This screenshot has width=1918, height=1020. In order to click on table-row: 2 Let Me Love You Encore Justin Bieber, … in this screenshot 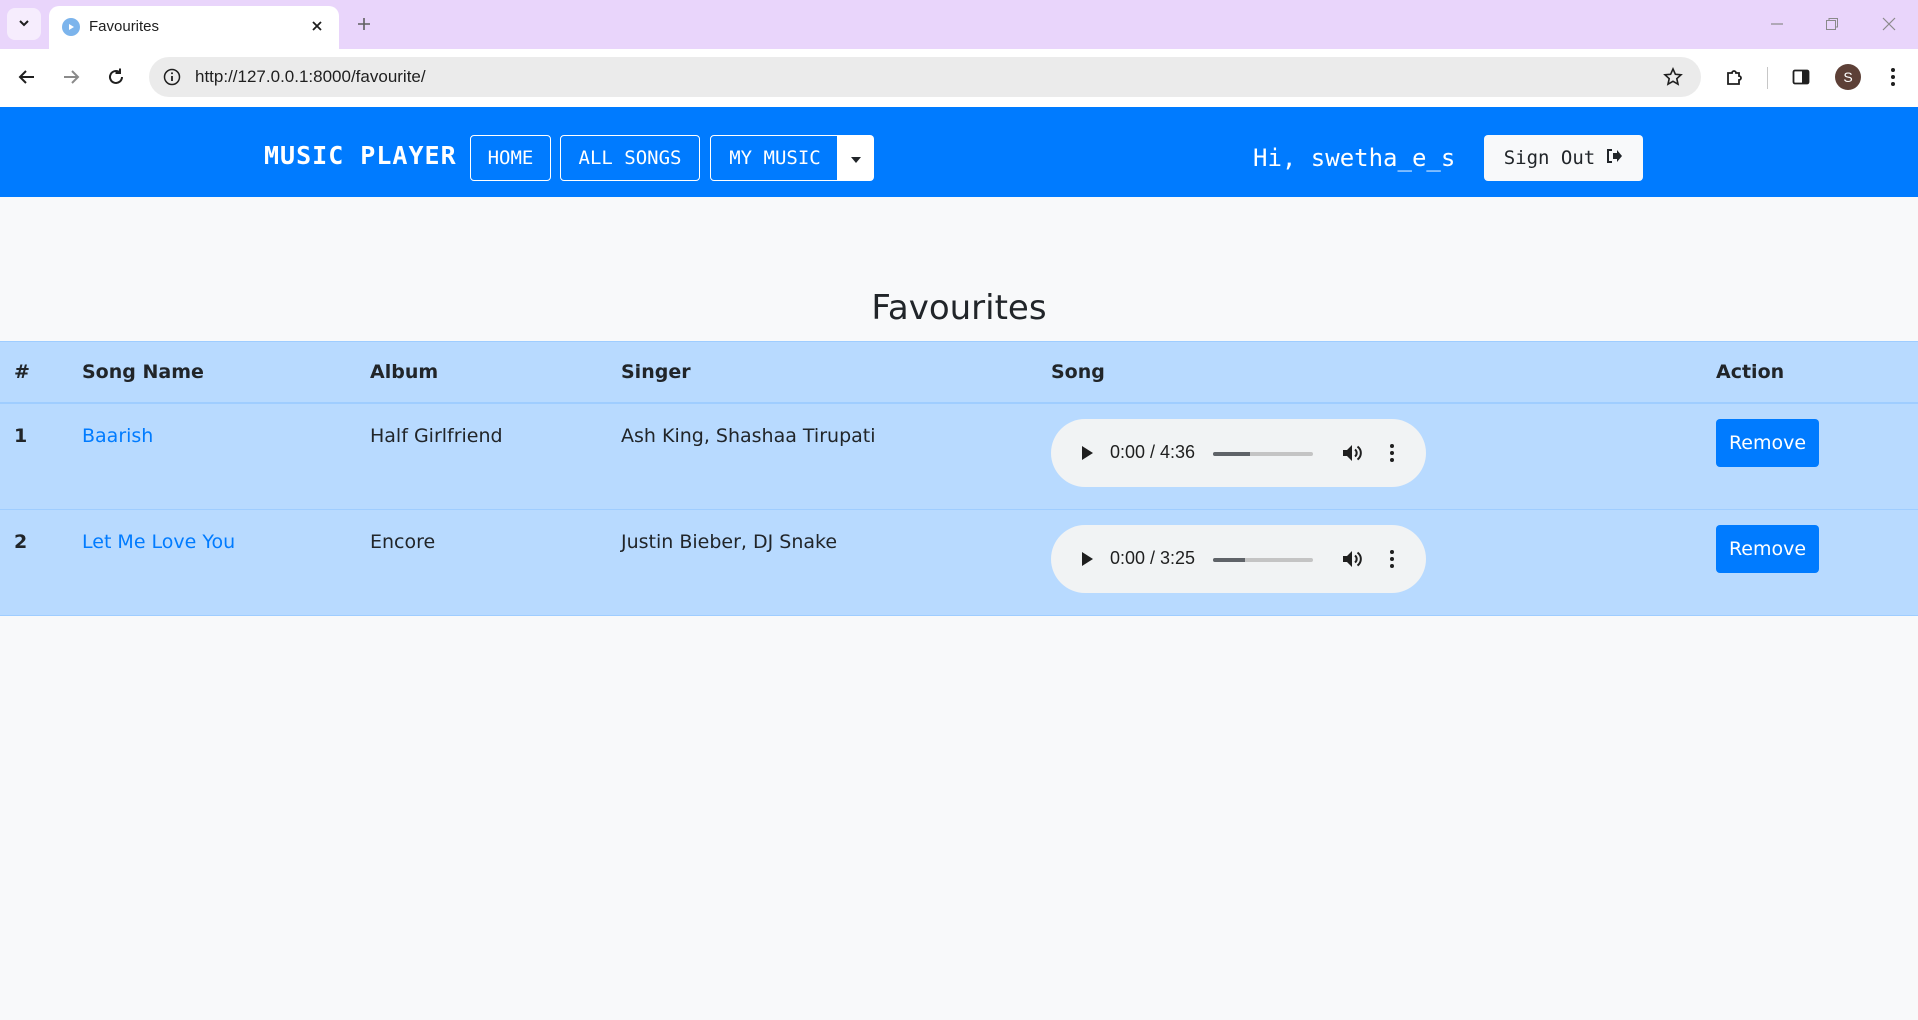, I will do `click(959, 563)`.